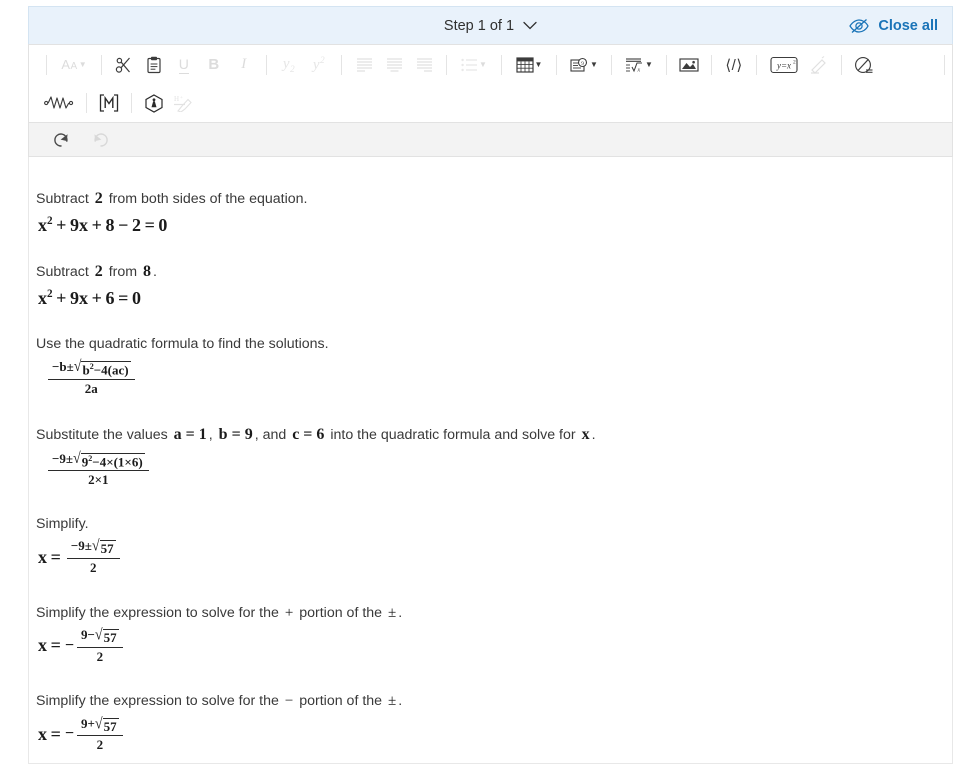 This screenshot has width=975, height=764. I want to click on highlight-button, so click(819, 65).